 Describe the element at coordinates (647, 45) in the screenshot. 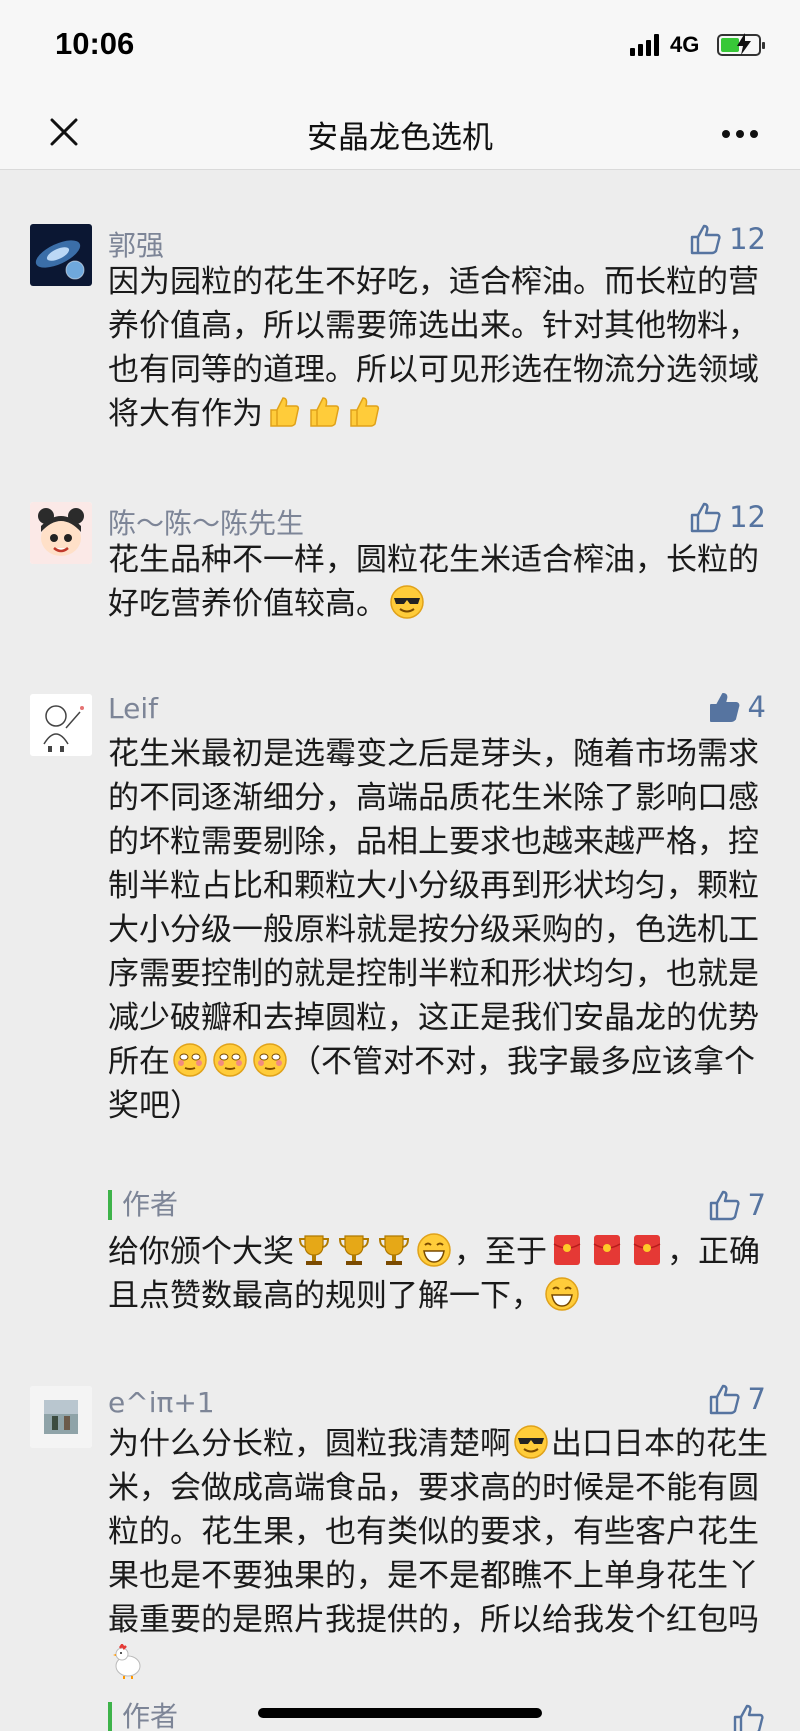

I see `signal-icon` at that location.